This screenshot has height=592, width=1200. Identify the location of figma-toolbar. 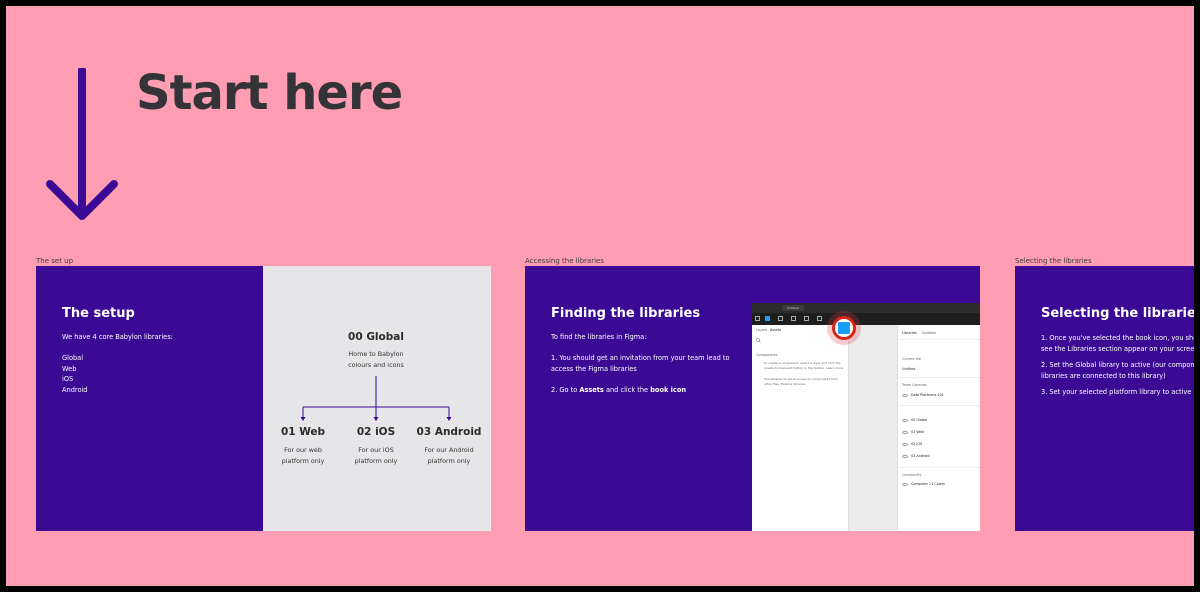
(866, 319).